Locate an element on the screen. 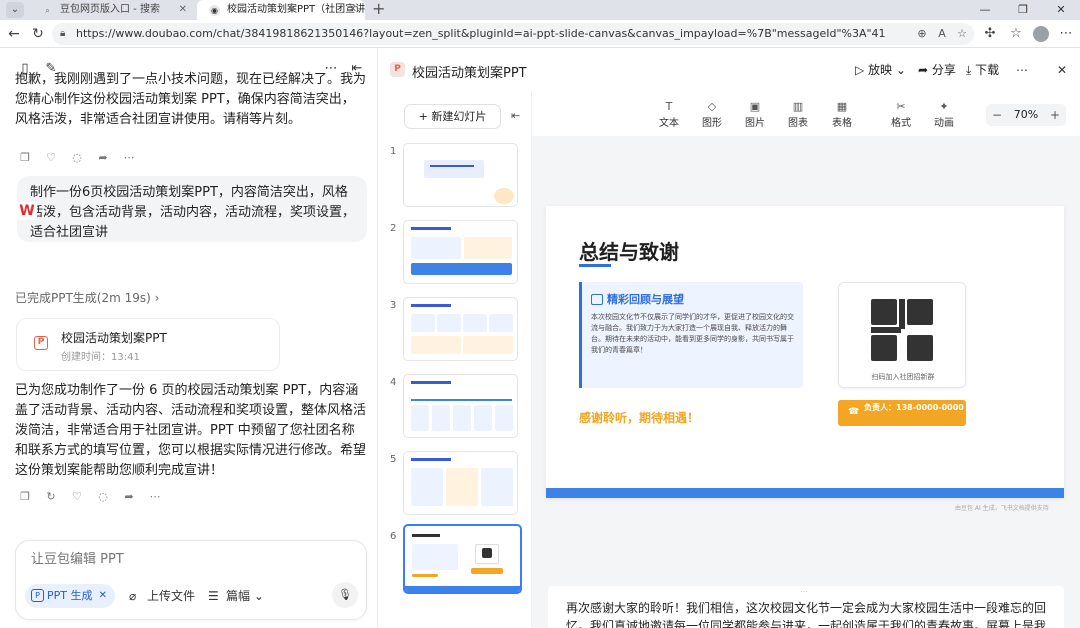  qr-caption: 扫码加入社团招新群 is located at coordinates (903, 377).